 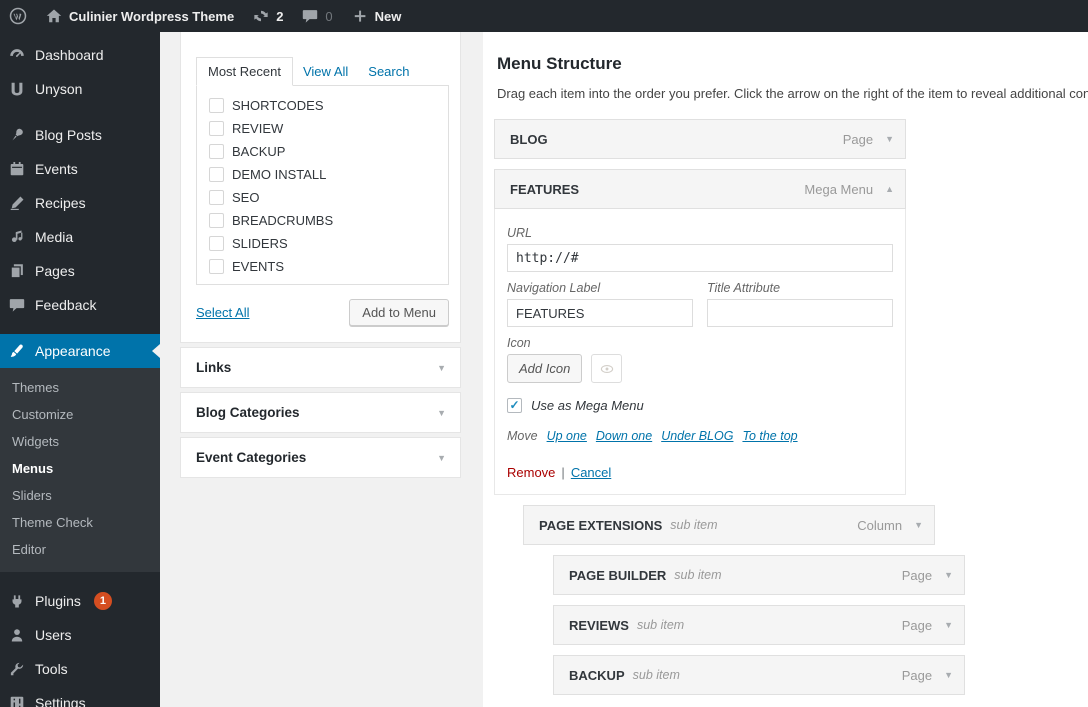 What do you see at coordinates (66, 305) in the screenshot?
I see `sidebar-item-label: Feedback` at bounding box center [66, 305].